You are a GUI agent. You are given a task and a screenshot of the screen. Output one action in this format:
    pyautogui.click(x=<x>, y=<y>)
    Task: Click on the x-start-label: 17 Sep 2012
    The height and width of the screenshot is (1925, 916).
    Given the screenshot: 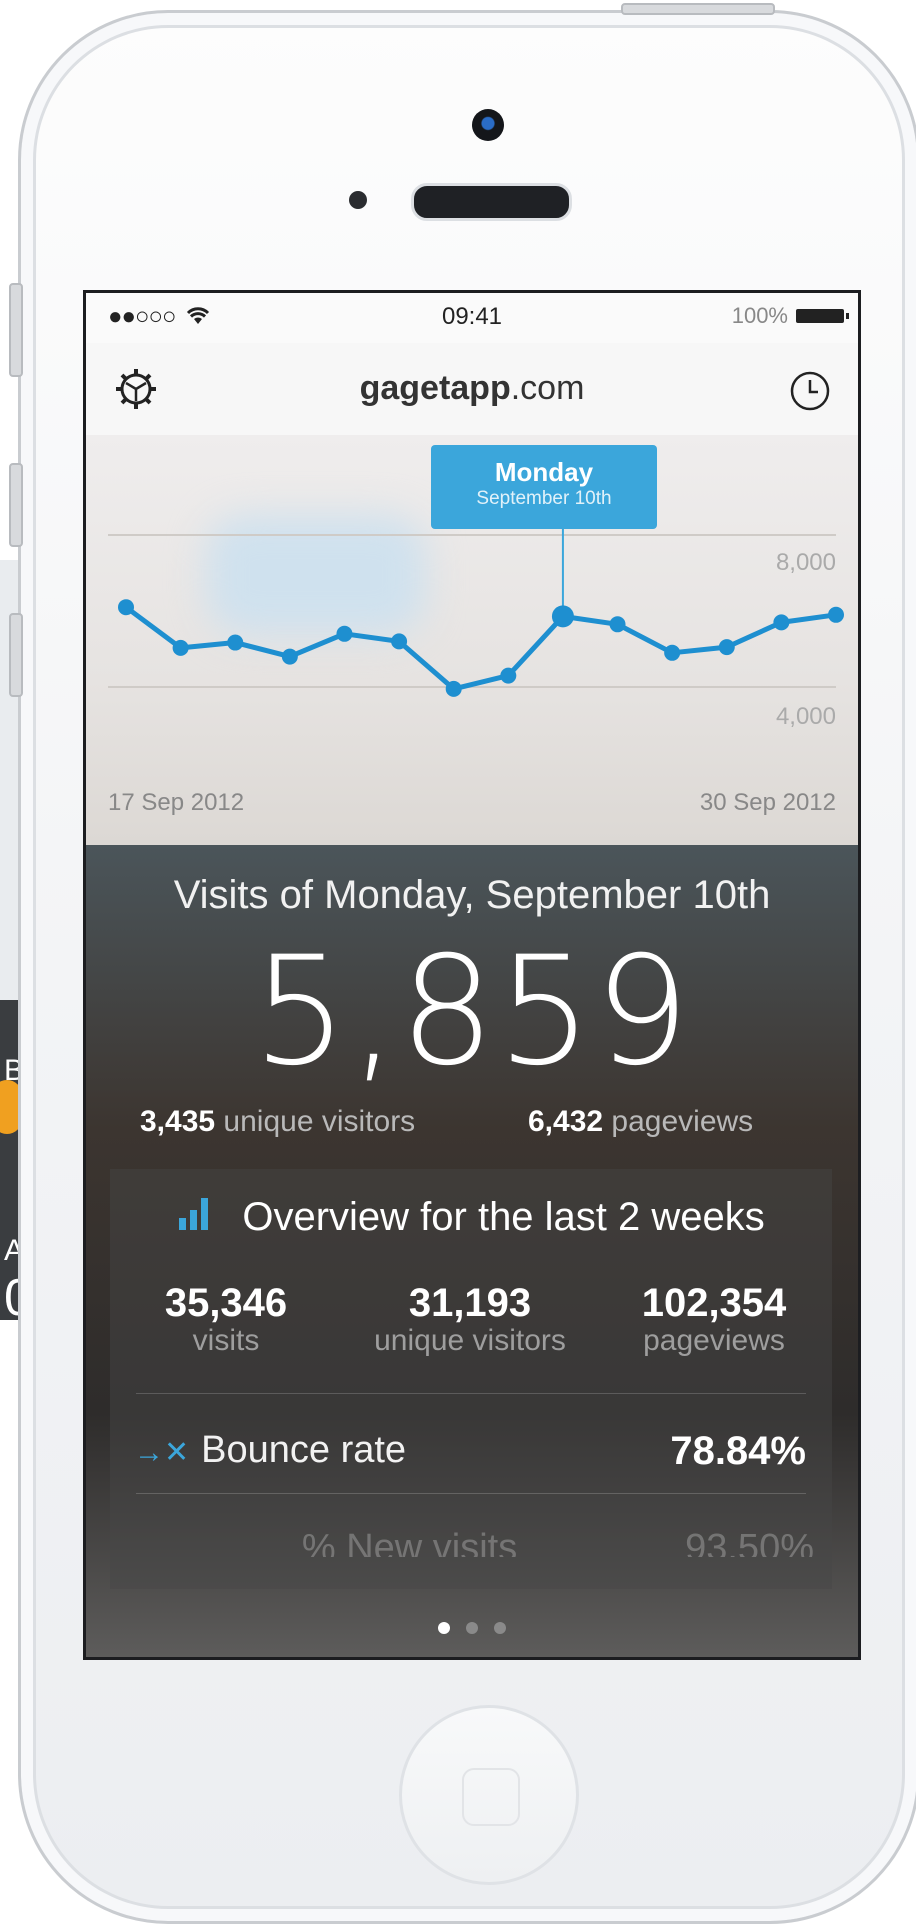 What is the action you would take?
    pyautogui.click(x=176, y=802)
    